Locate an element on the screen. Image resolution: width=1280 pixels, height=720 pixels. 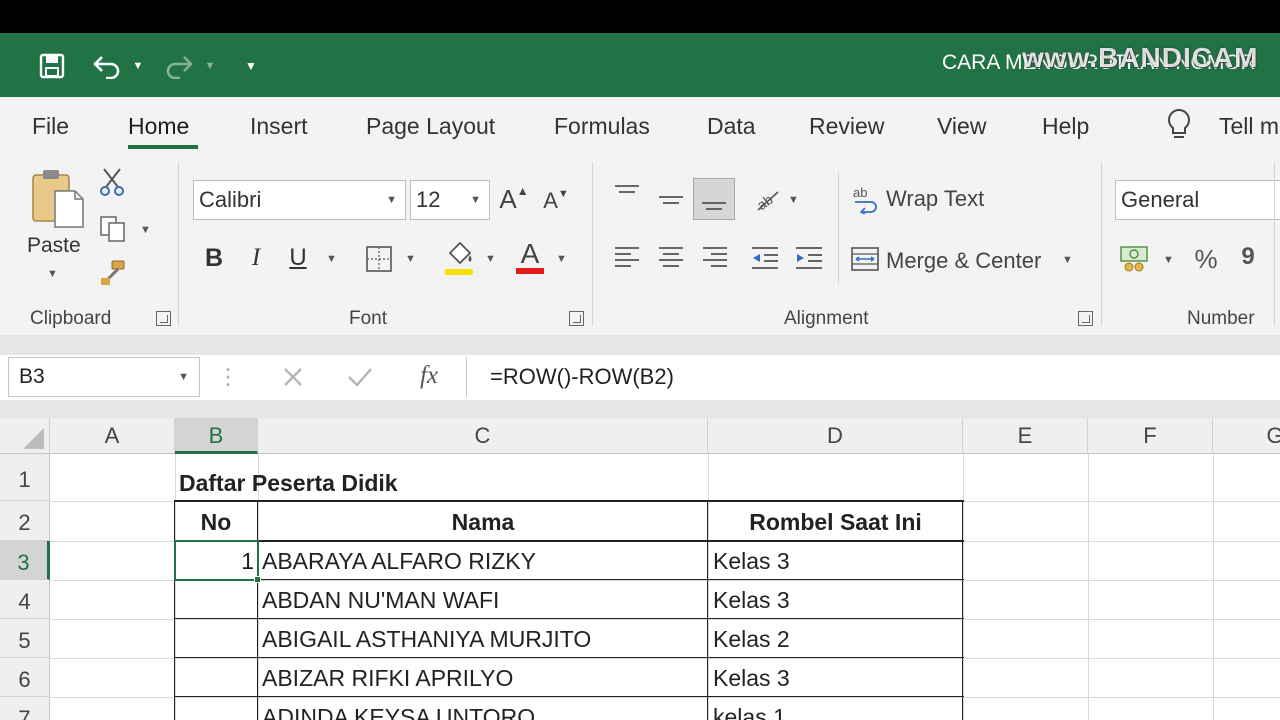
tab-view: View is located at coordinates (961, 126).